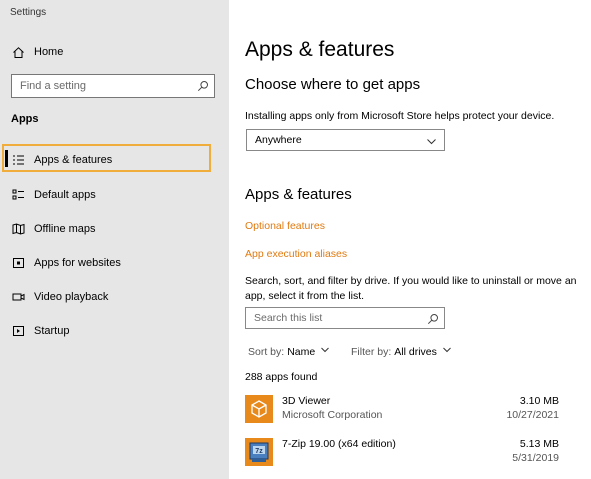 Image resolution: width=591 pixels, height=479 pixels. What do you see at coordinates (285, 226) in the screenshot?
I see `optional-features-link: Optional features` at bounding box center [285, 226].